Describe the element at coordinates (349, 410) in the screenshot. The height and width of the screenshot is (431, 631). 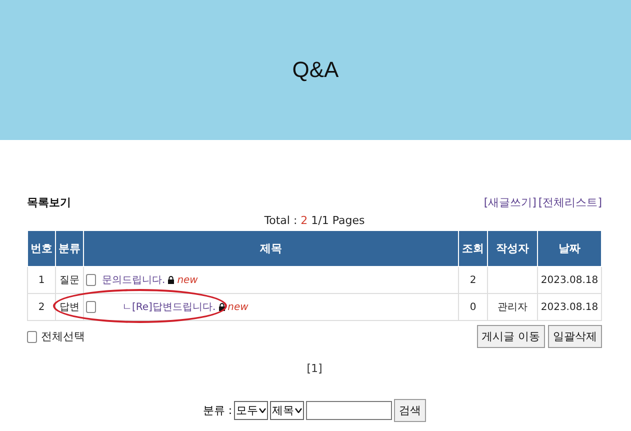
I see `search-field` at that location.